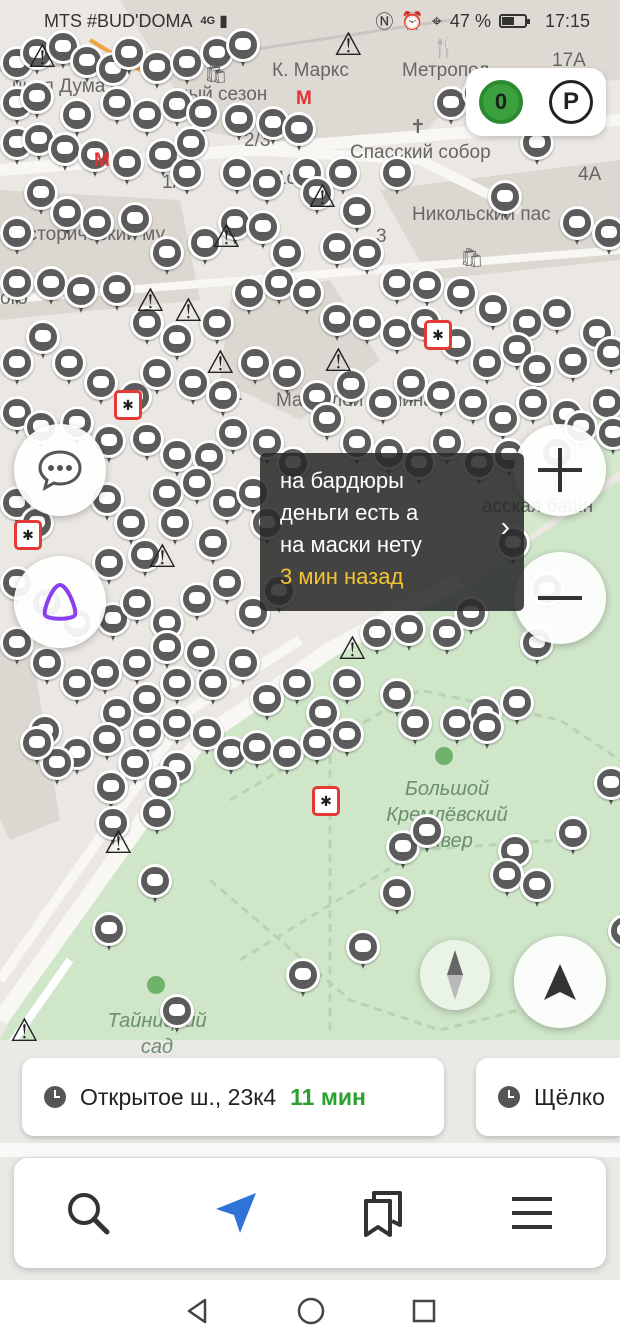 Image resolution: width=620 pixels, height=1342 pixels. I want to click on menu-button, so click(532, 1213).